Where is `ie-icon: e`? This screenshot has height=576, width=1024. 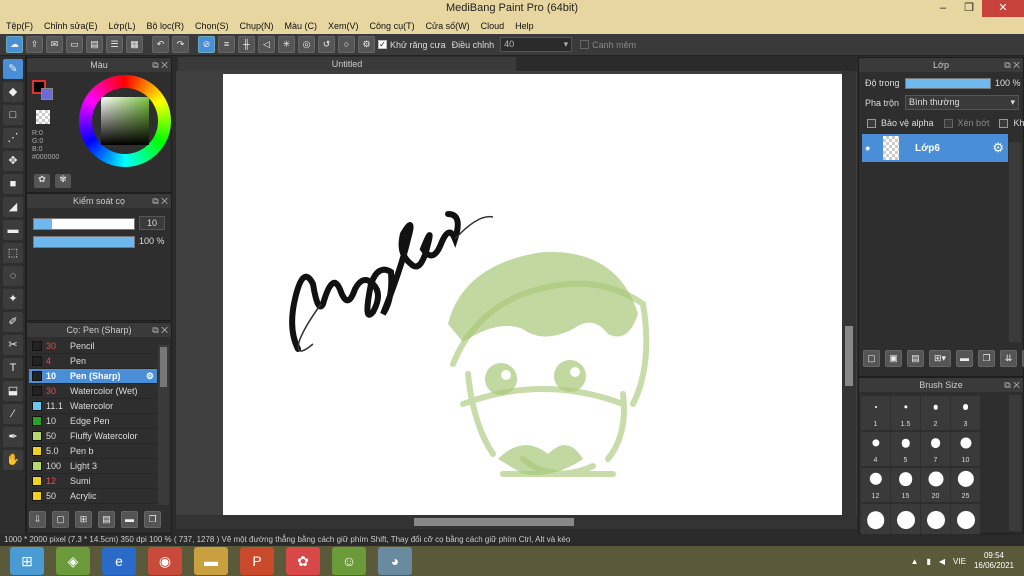
ie-icon: e is located at coordinates (119, 561).